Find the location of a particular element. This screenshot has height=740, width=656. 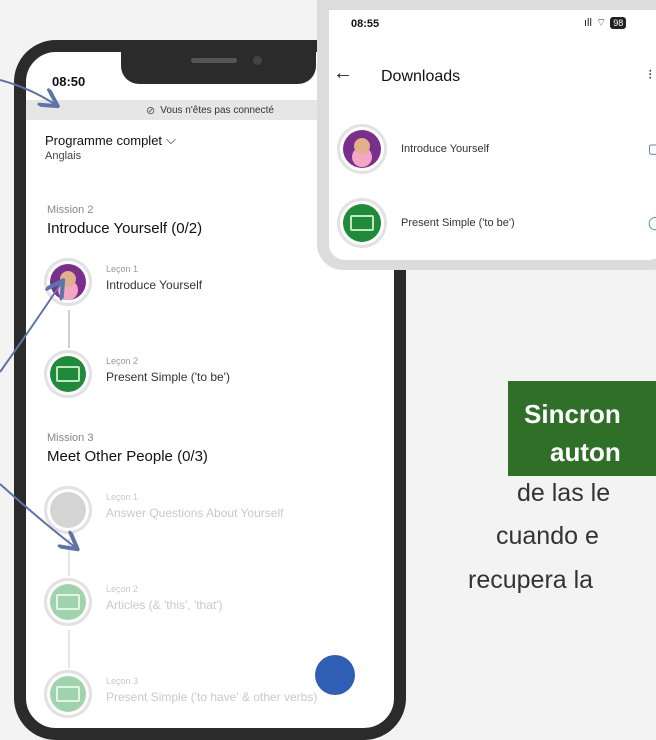

arrow-to-offline-banner is located at coordinates (28, 92).